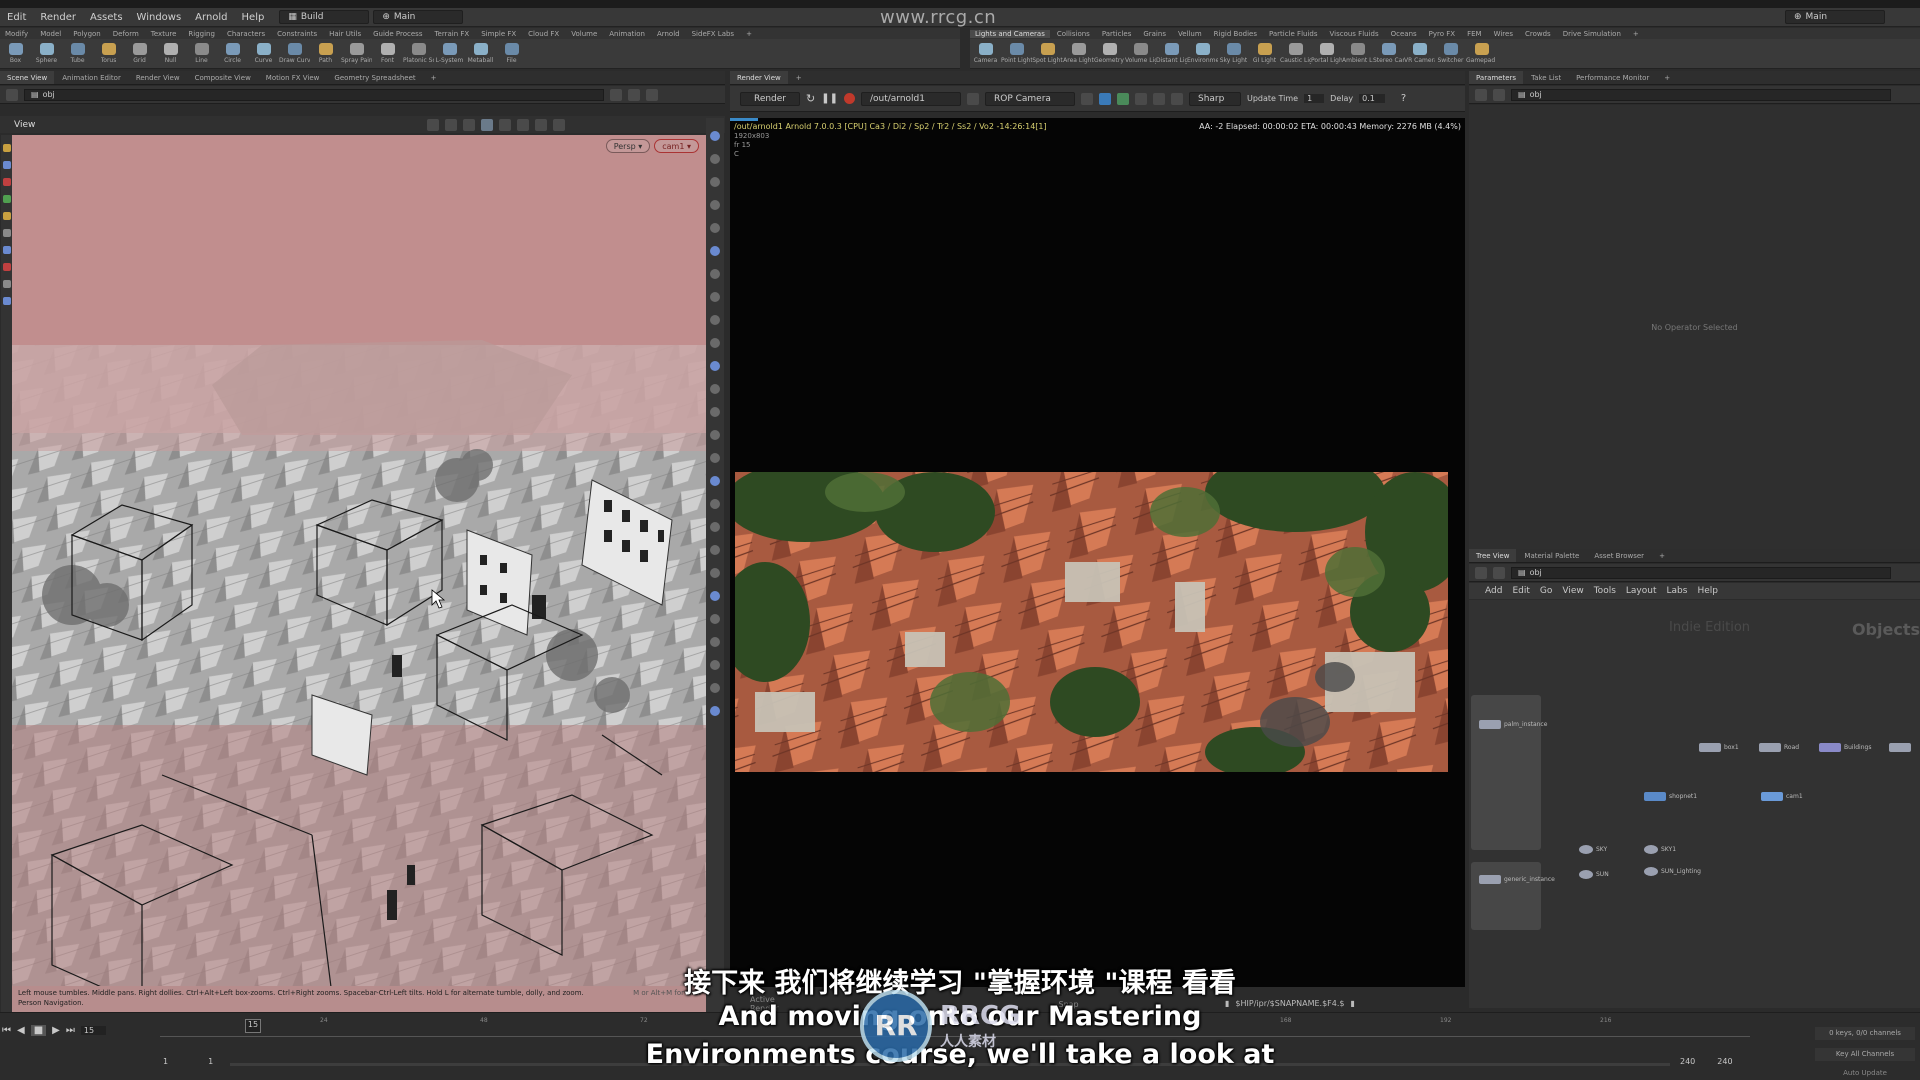  Describe the element at coordinates (715, 688) in the screenshot. I see `display-option-24-icon` at that location.